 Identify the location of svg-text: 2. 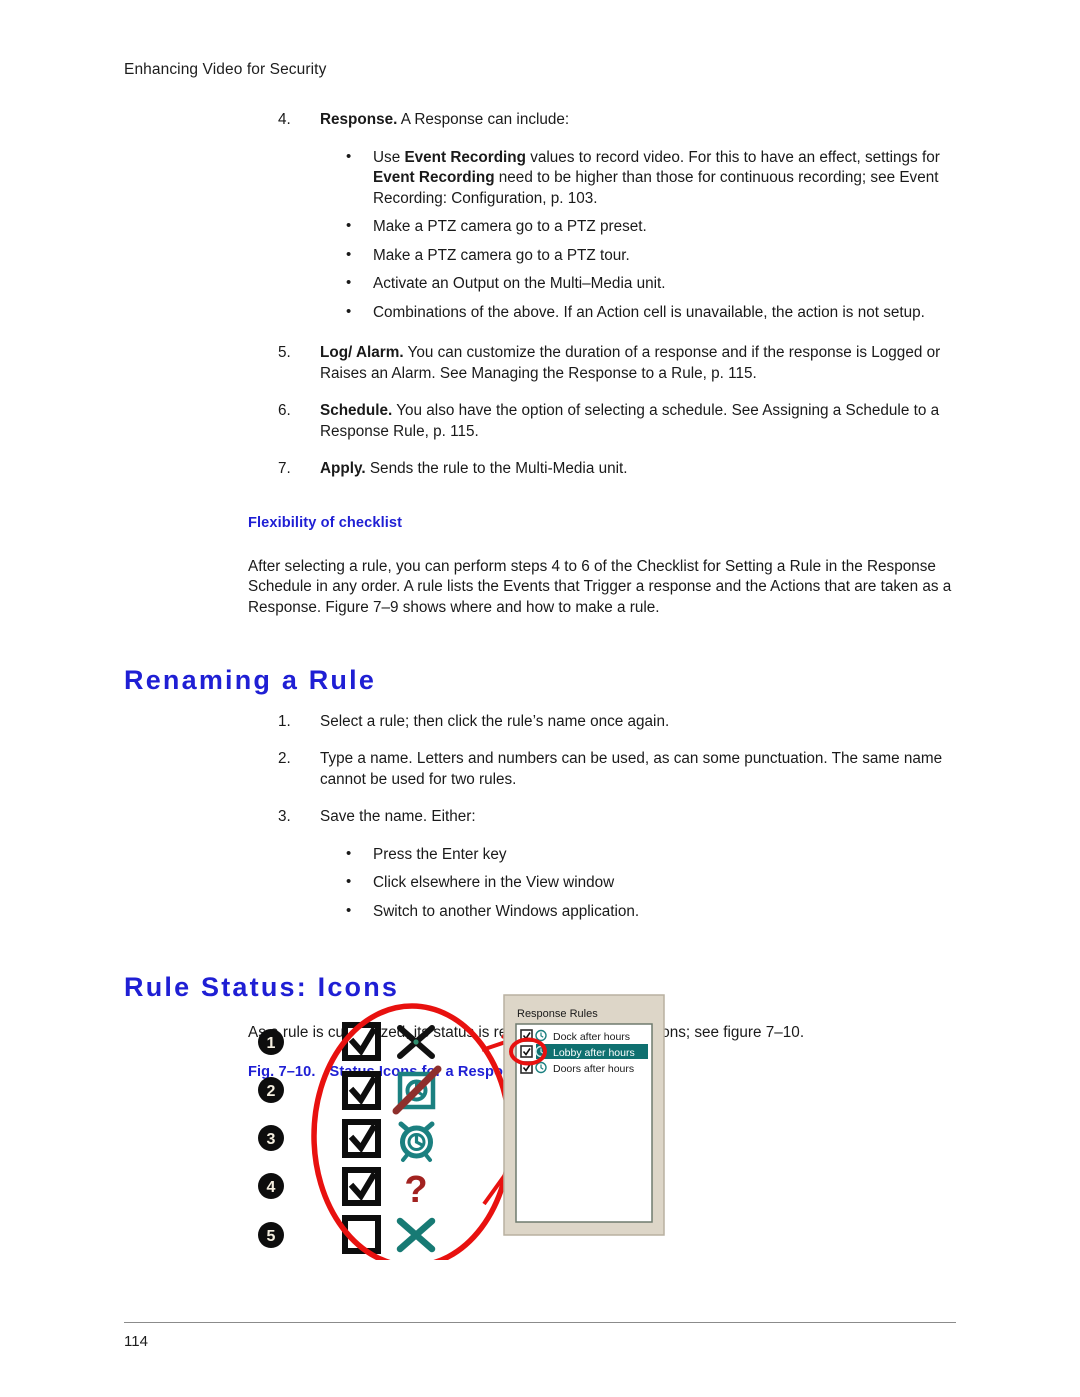
(271, 1091).